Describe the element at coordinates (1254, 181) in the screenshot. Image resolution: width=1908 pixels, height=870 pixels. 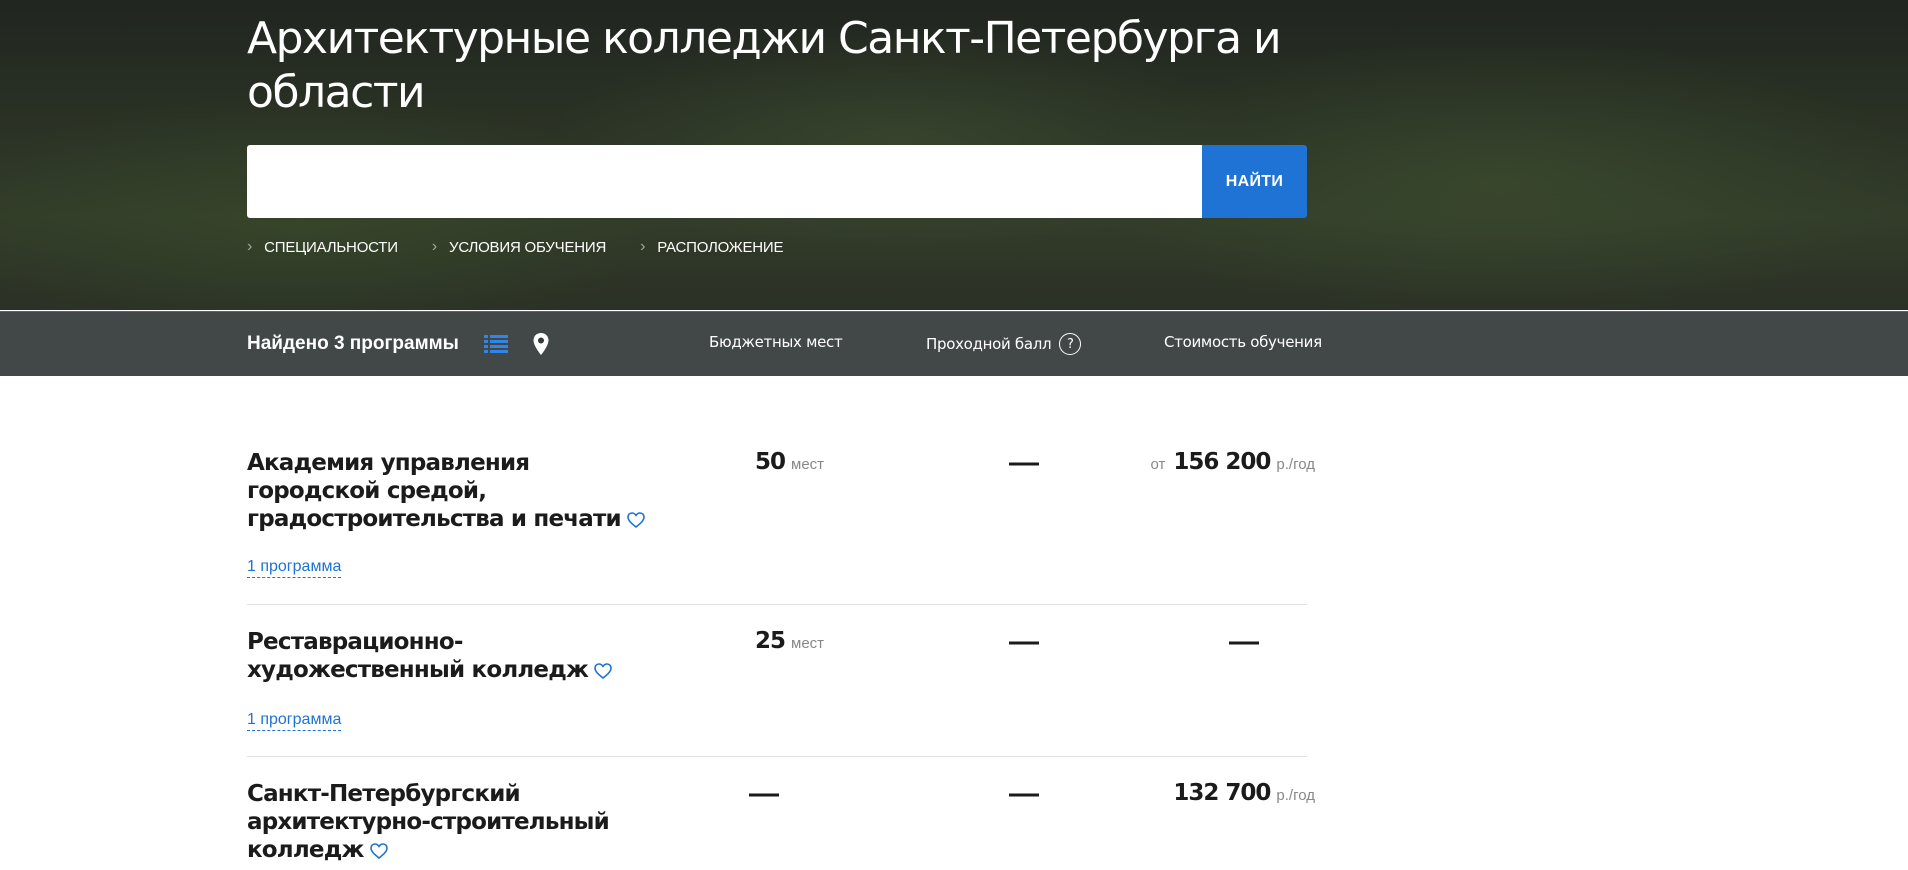
I see `search-button: НАЙТИ` at that location.